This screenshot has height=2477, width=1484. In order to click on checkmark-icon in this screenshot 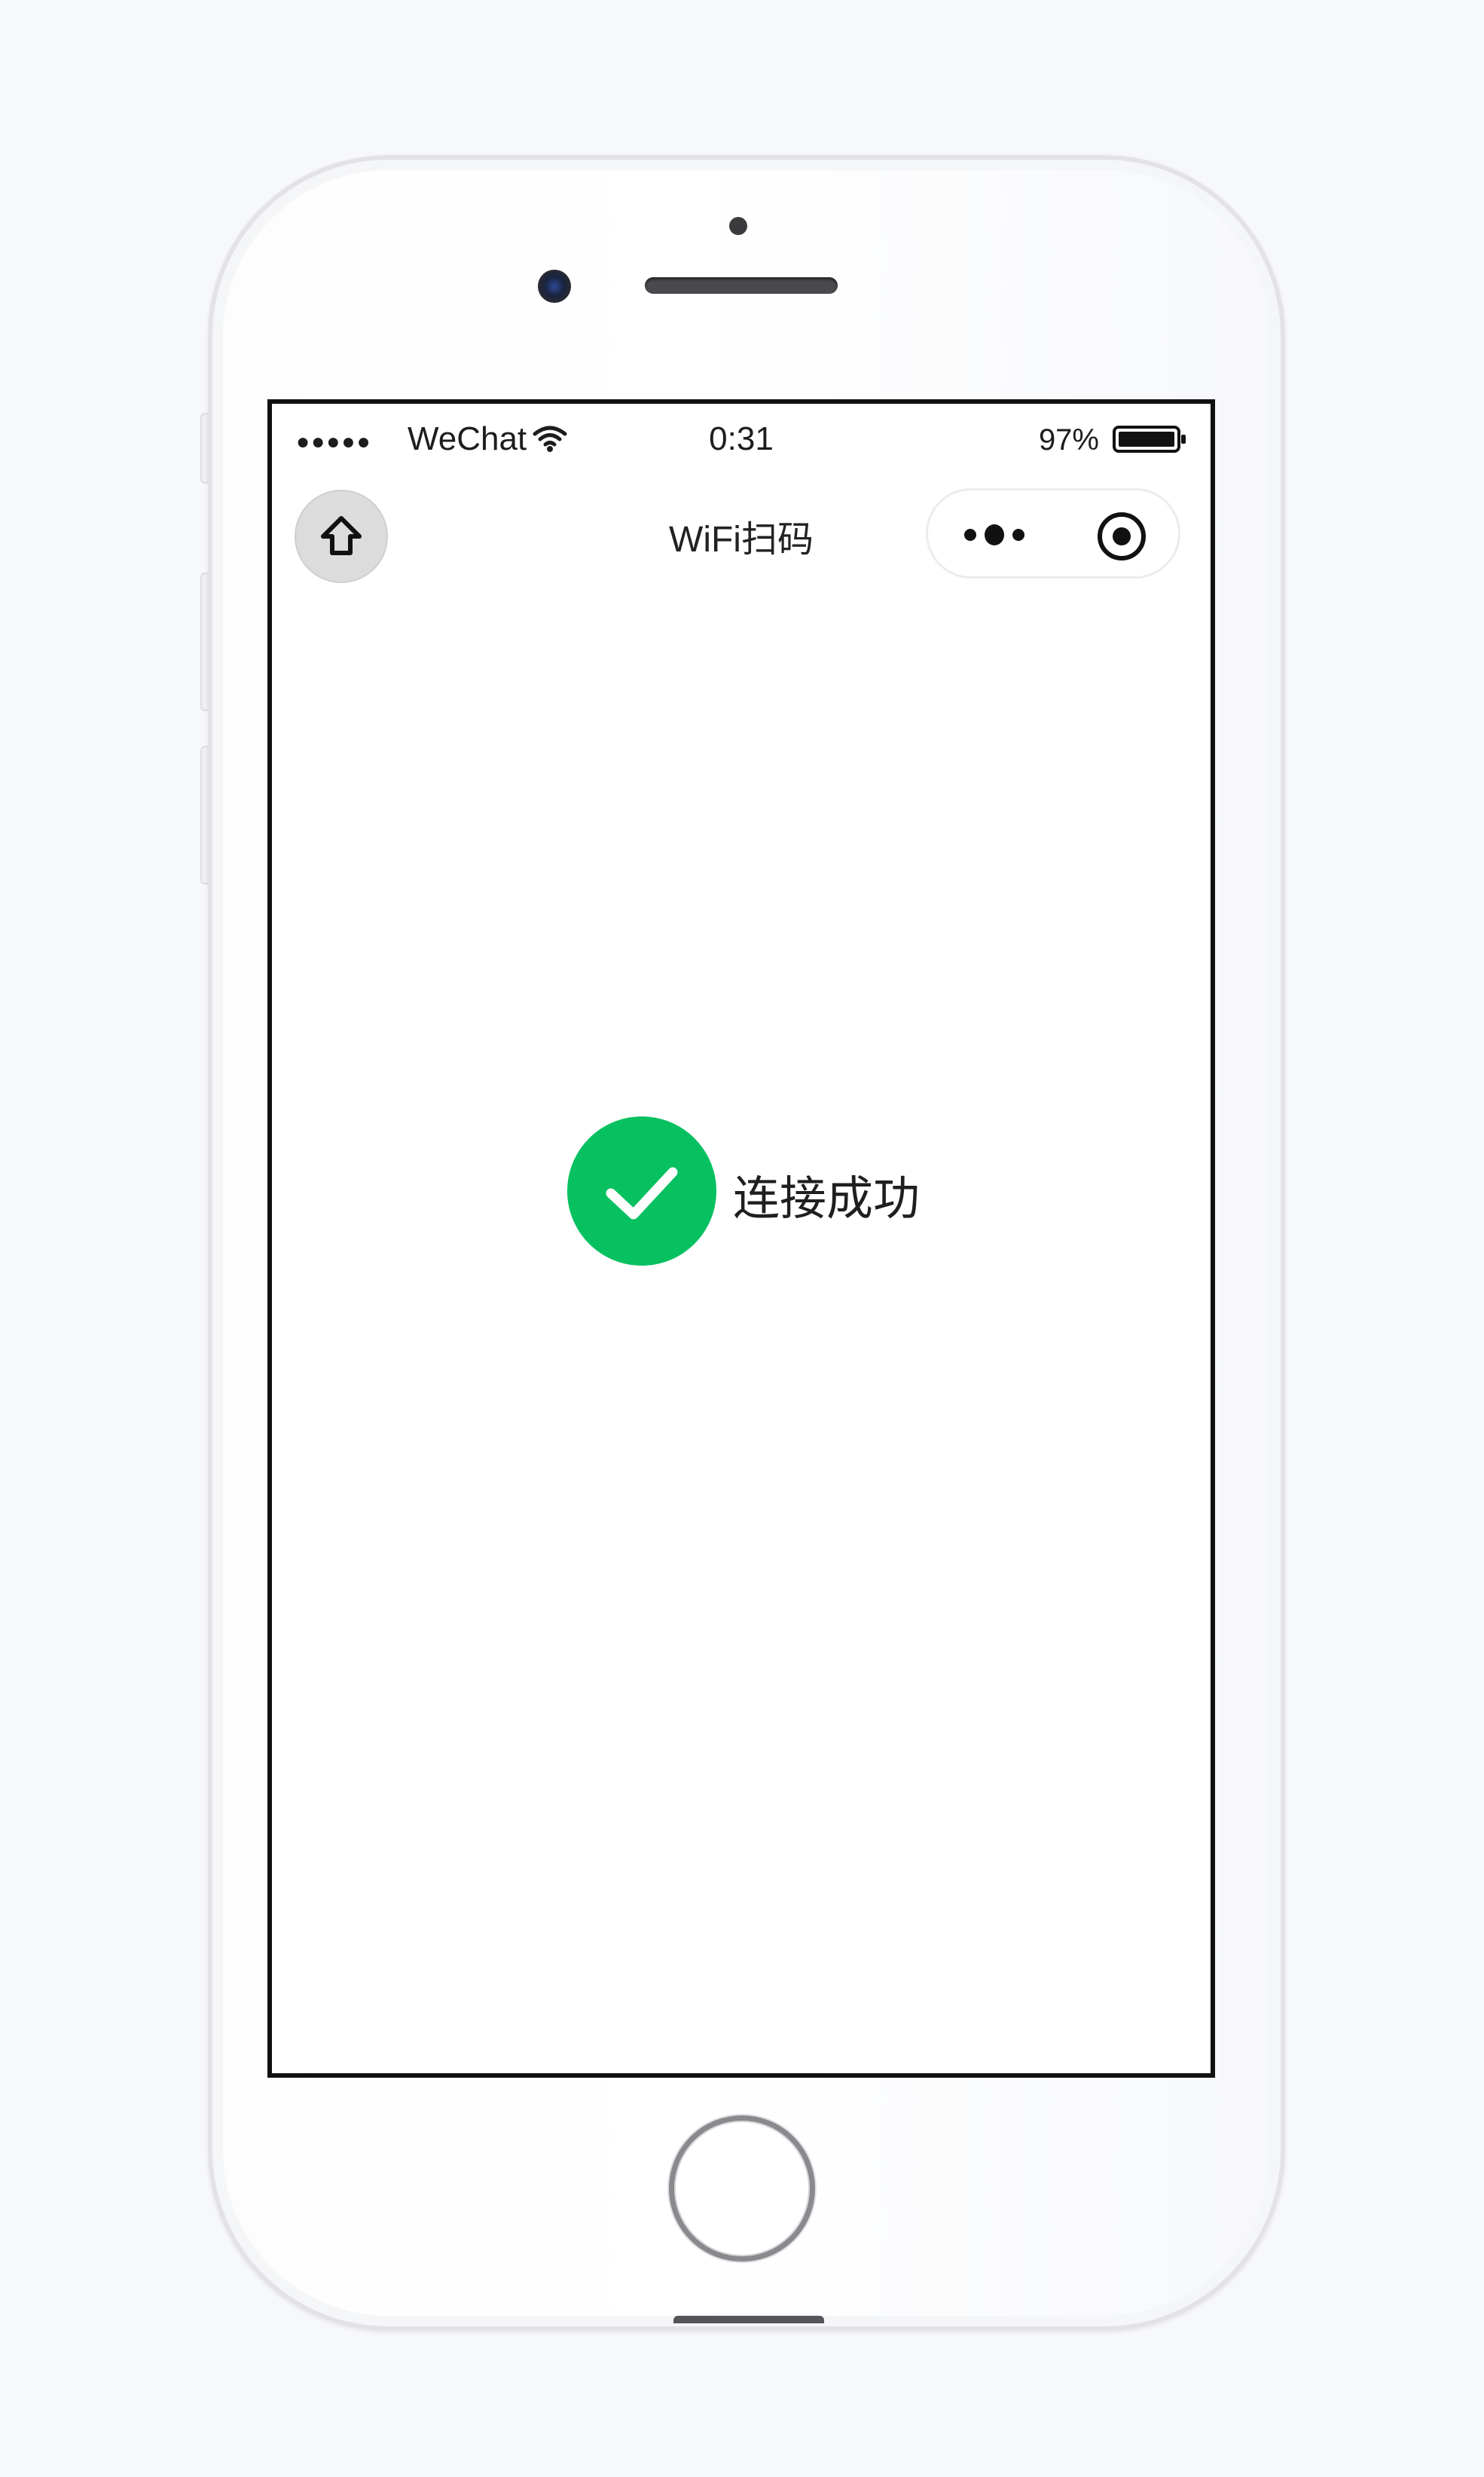, I will do `click(642, 1194)`.